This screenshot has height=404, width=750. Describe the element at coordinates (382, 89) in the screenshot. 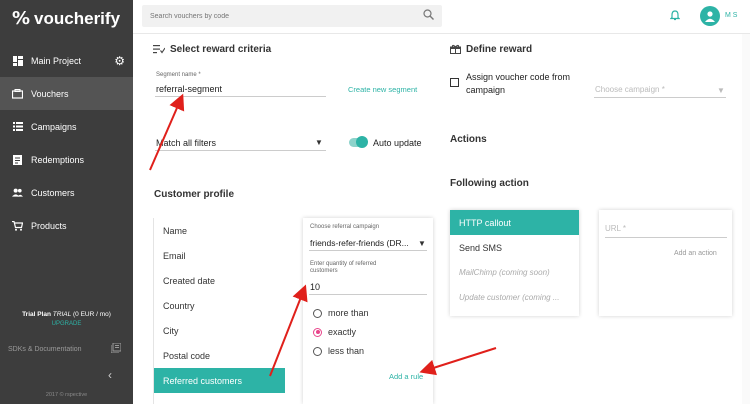

I see `create-segment-link: Create new segment` at that location.